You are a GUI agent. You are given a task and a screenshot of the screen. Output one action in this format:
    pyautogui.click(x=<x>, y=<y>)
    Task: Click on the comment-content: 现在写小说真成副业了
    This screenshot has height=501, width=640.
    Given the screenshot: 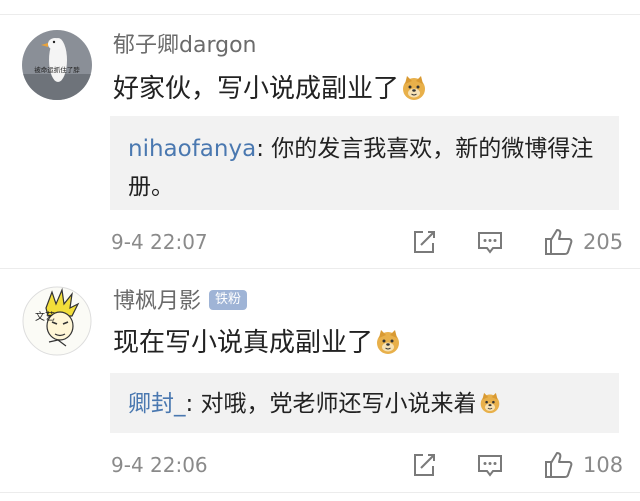 What is the action you would take?
    pyautogui.click(x=257, y=343)
    